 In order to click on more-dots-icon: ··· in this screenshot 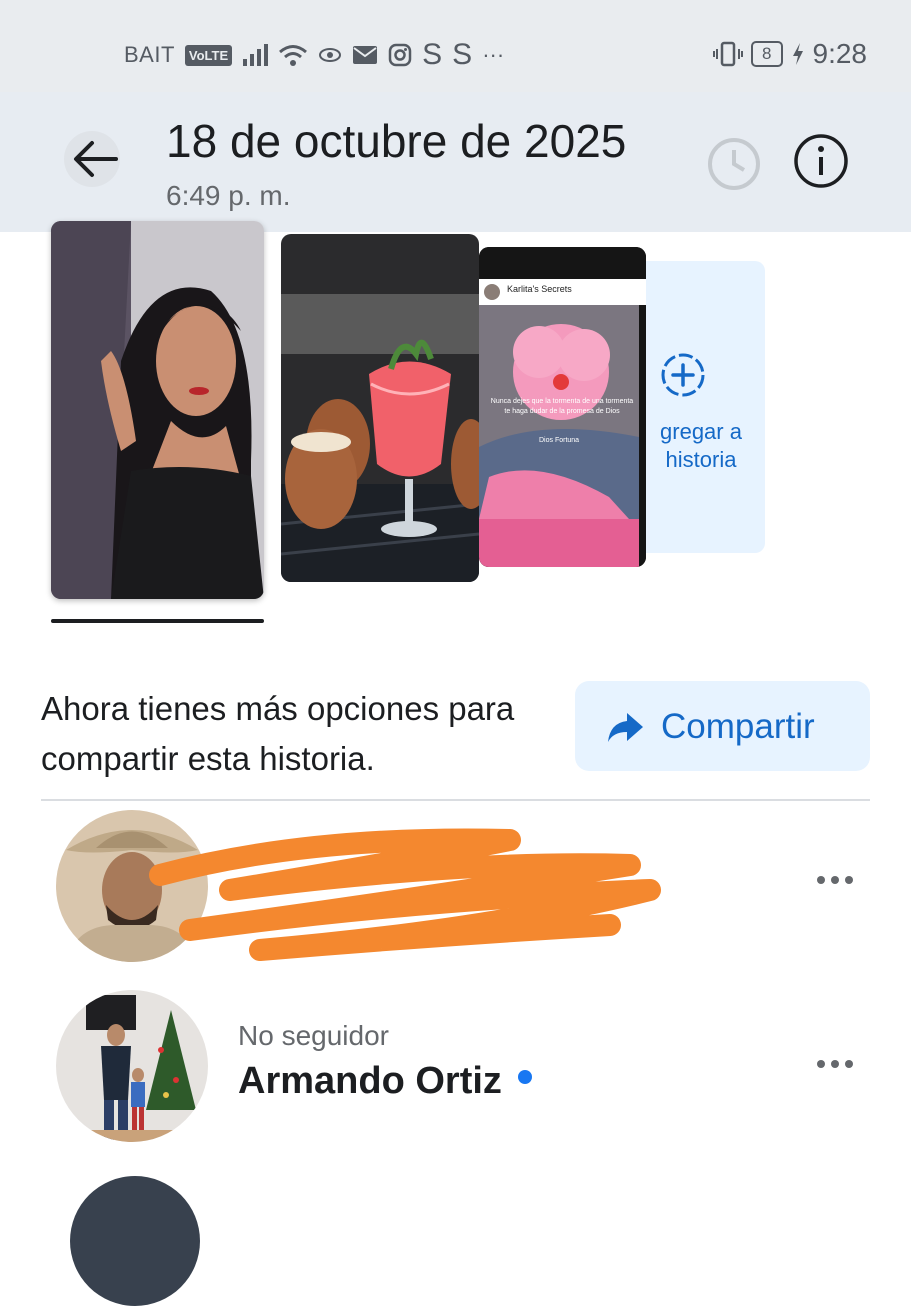, I will do `click(493, 54)`.